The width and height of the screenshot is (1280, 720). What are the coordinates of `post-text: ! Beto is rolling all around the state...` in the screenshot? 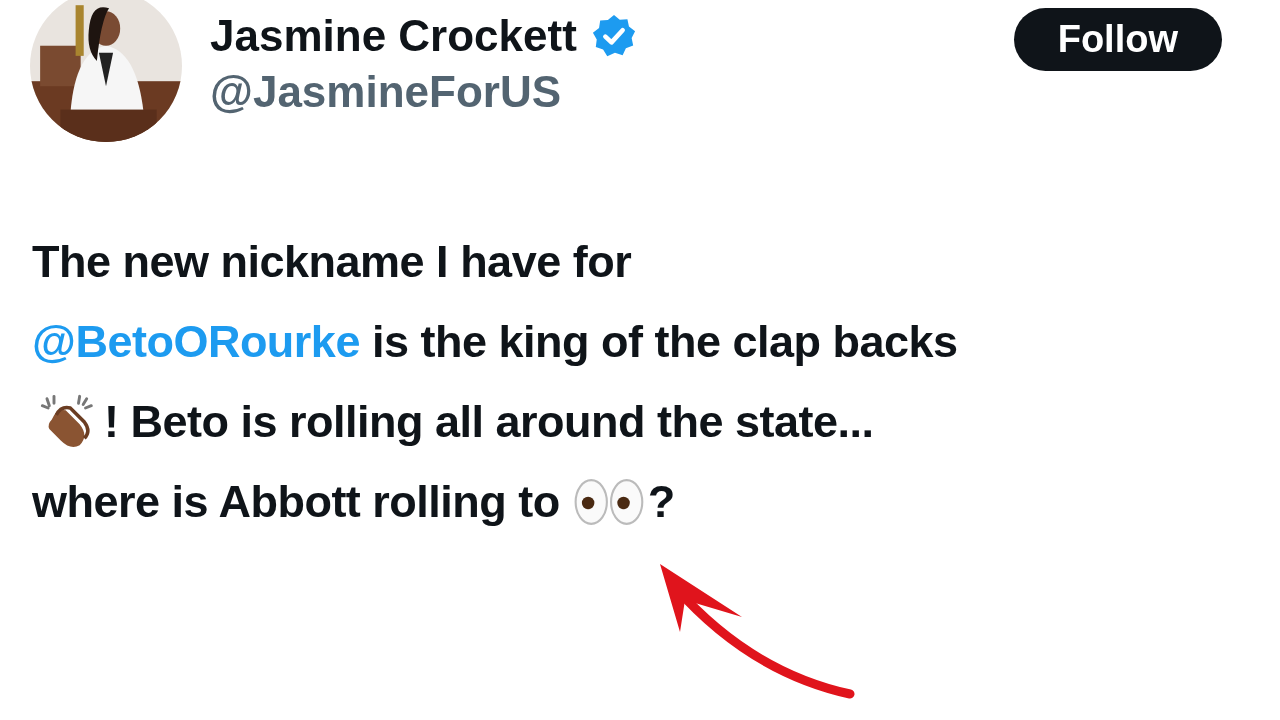 It's located at (489, 422).